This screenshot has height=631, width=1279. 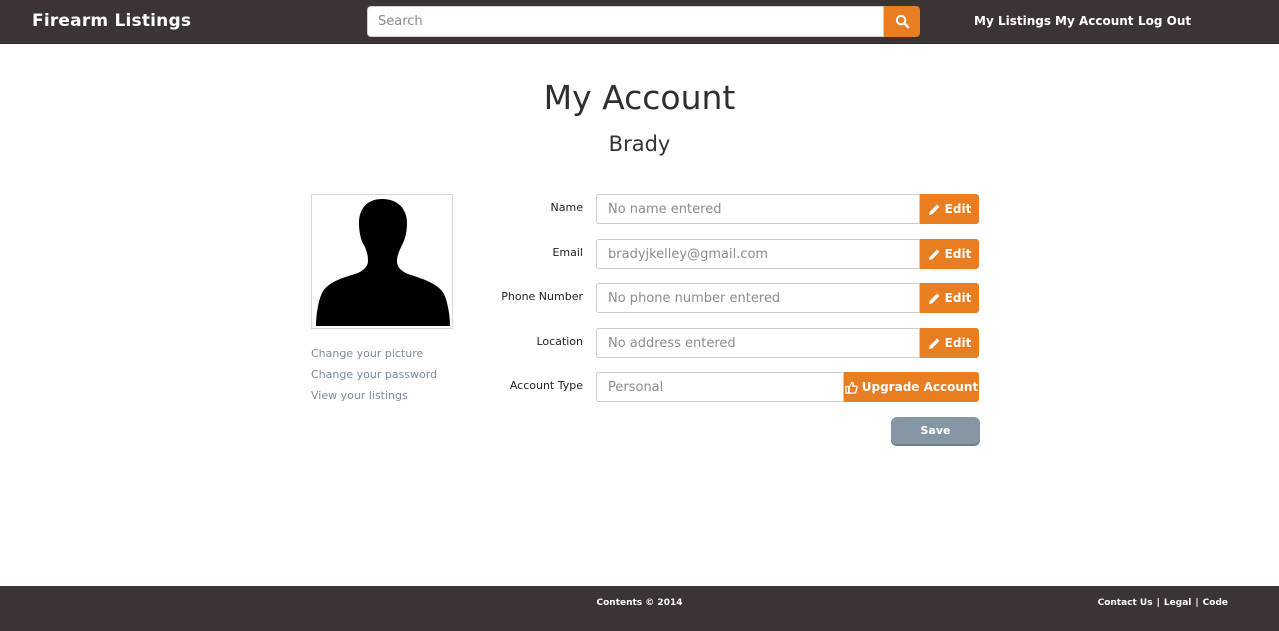 I want to click on nav-log-out: Log Out, so click(x=1164, y=21).